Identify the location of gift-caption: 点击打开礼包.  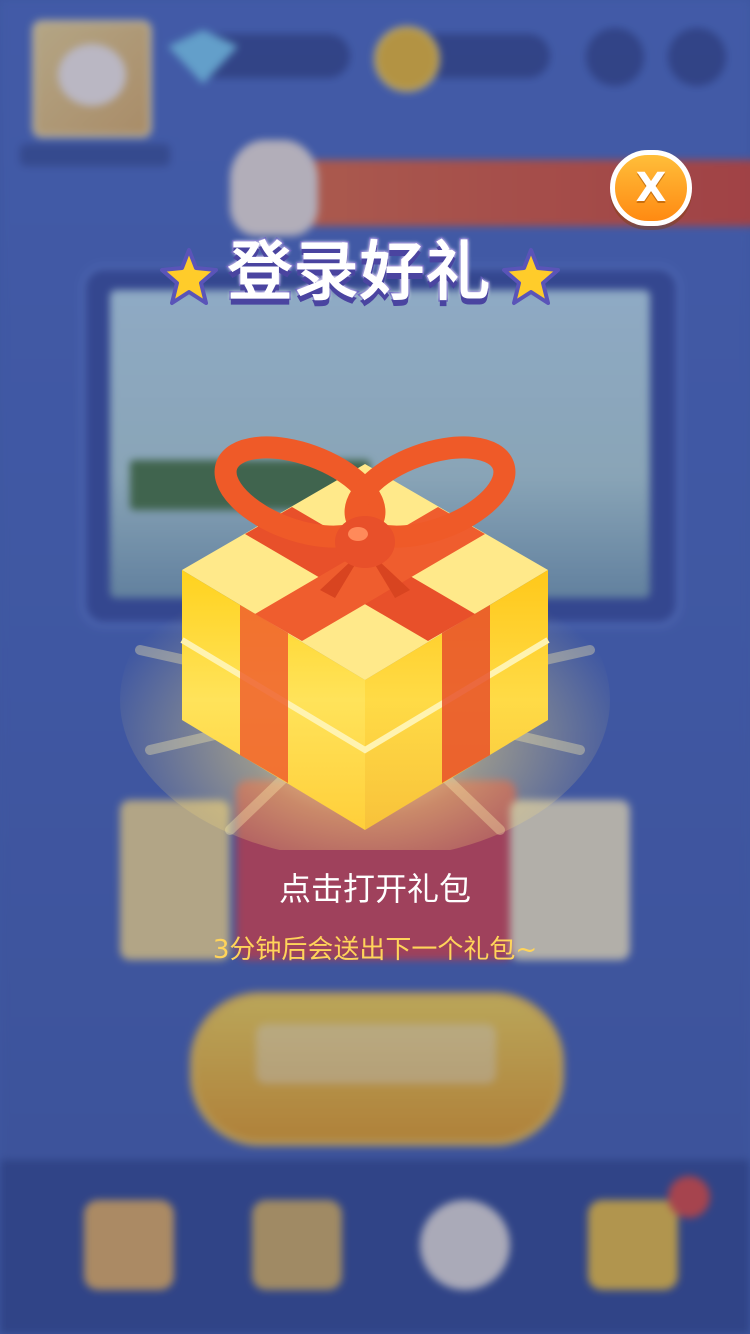
(374, 889).